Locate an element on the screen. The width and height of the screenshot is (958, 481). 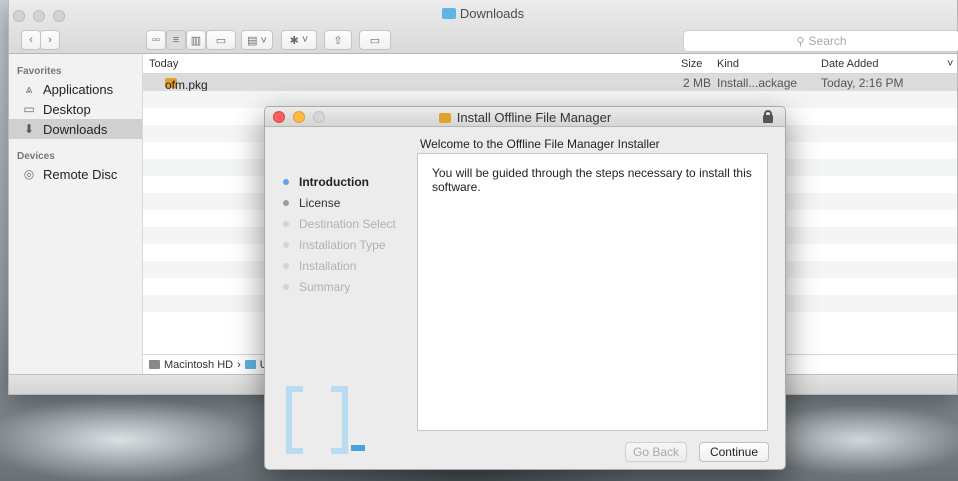
file-size: 2 MB is located at coordinates (697, 83).